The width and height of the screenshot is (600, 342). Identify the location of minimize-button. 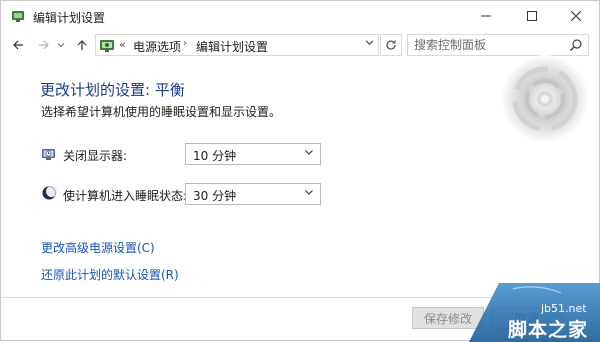
(486, 16).